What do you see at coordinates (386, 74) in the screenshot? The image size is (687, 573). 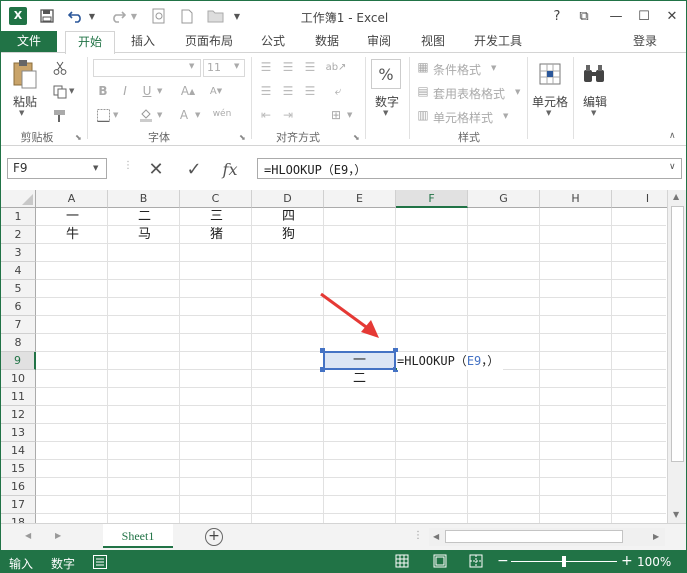 I see `number-format-icon: %` at bounding box center [386, 74].